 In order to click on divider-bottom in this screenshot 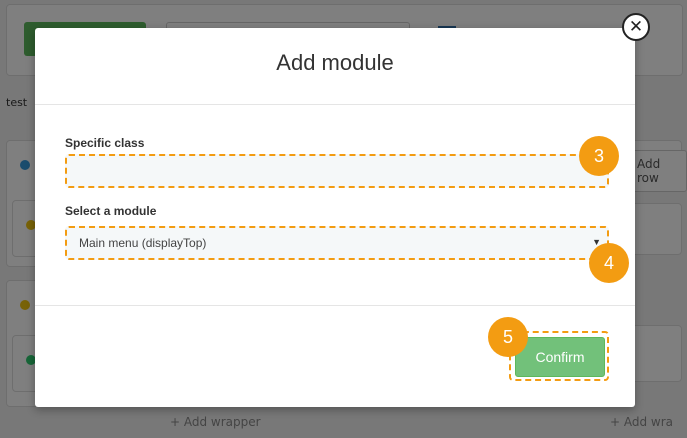, I will do `click(335, 305)`.